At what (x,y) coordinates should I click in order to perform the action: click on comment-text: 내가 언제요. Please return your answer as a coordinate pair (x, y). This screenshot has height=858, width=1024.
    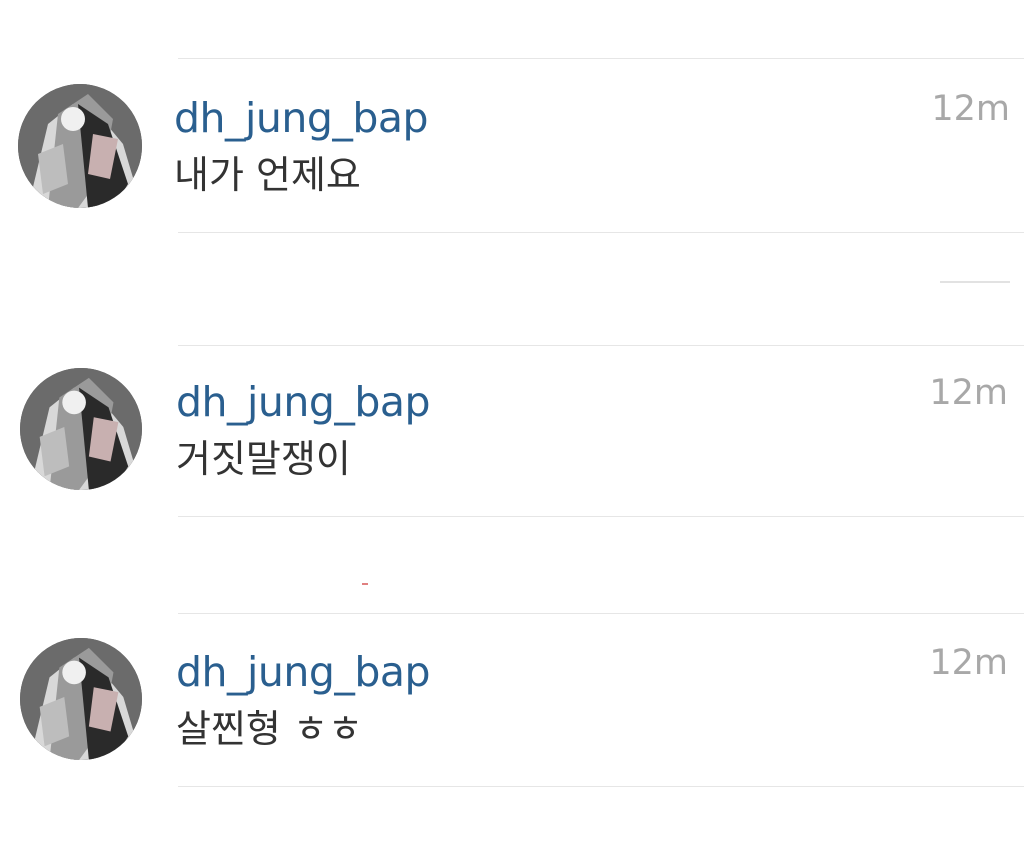
    Looking at the image, I should click on (267, 175).